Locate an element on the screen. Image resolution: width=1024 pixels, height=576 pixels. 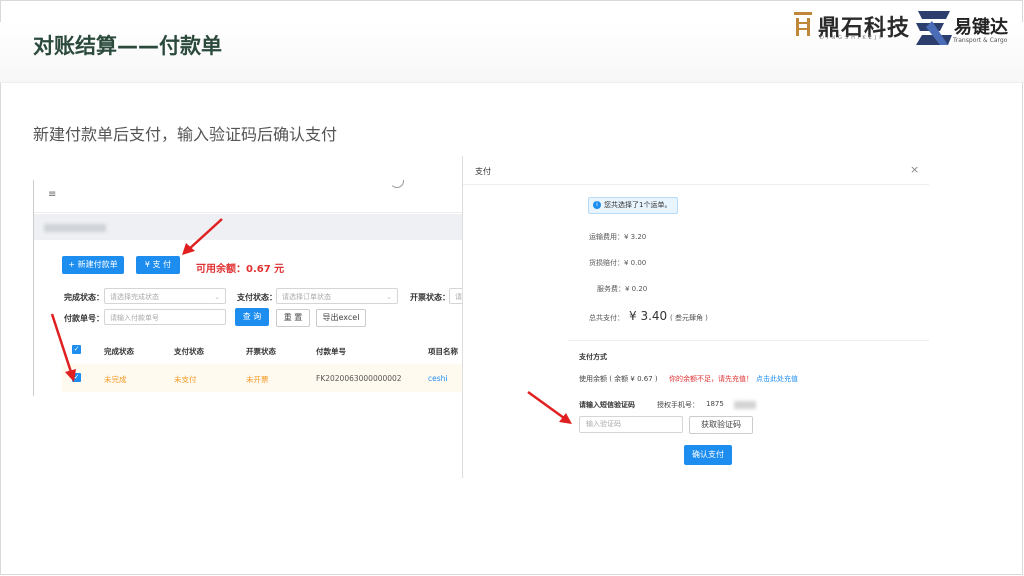
service-fee: 服务费：¥ 0.20 is located at coordinates (622, 289).